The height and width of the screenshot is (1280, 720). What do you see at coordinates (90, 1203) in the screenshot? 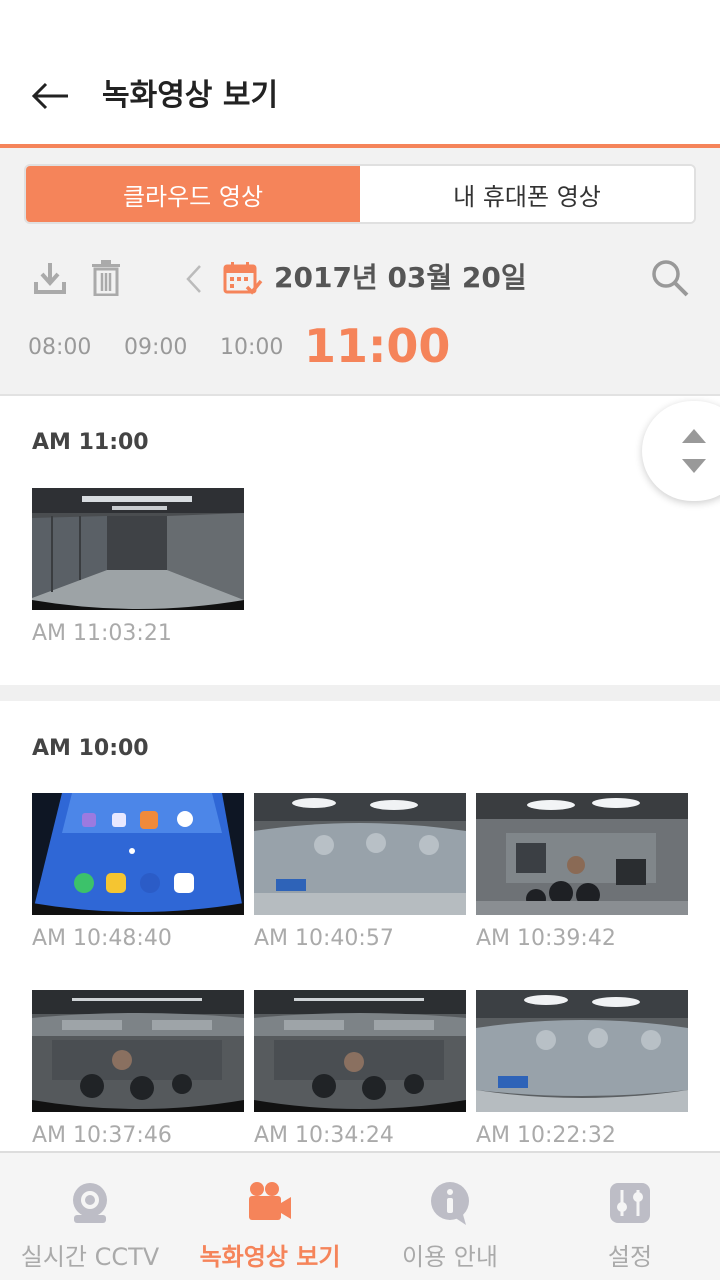
I see `camera-icon` at bounding box center [90, 1203].